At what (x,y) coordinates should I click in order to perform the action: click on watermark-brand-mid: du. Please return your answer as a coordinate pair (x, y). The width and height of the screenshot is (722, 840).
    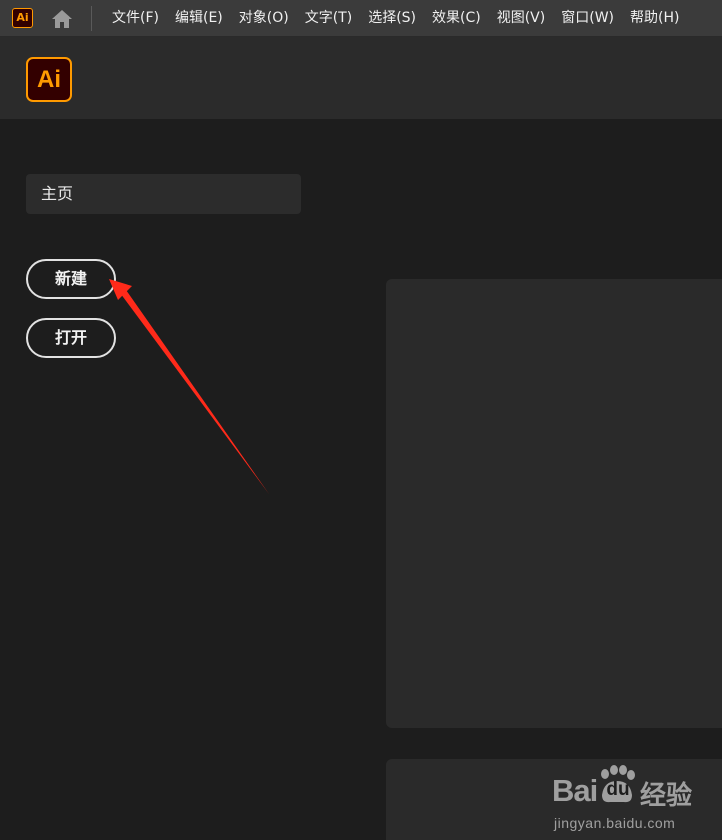
    Looking at the image, I should click on (618, 789).